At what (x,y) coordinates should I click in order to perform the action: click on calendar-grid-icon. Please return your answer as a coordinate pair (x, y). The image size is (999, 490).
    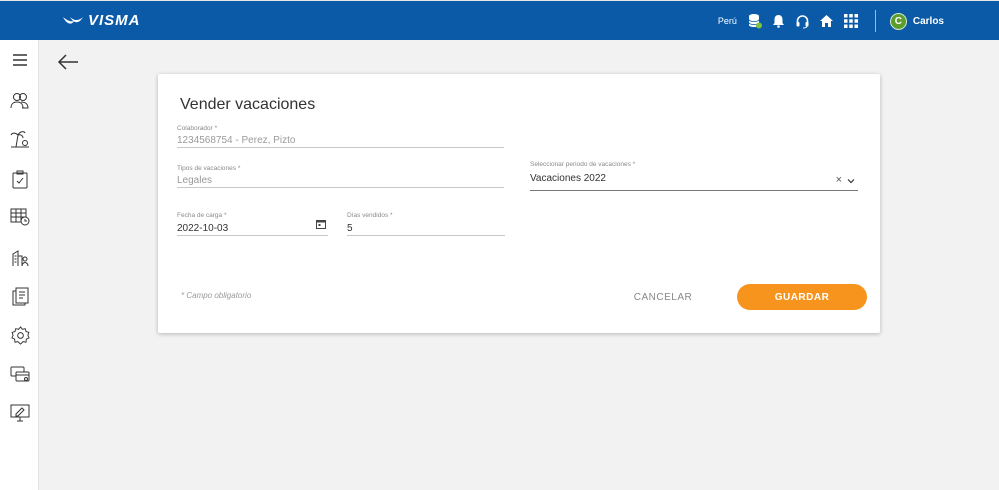
    Looking at the image, I should click on (20, 217).